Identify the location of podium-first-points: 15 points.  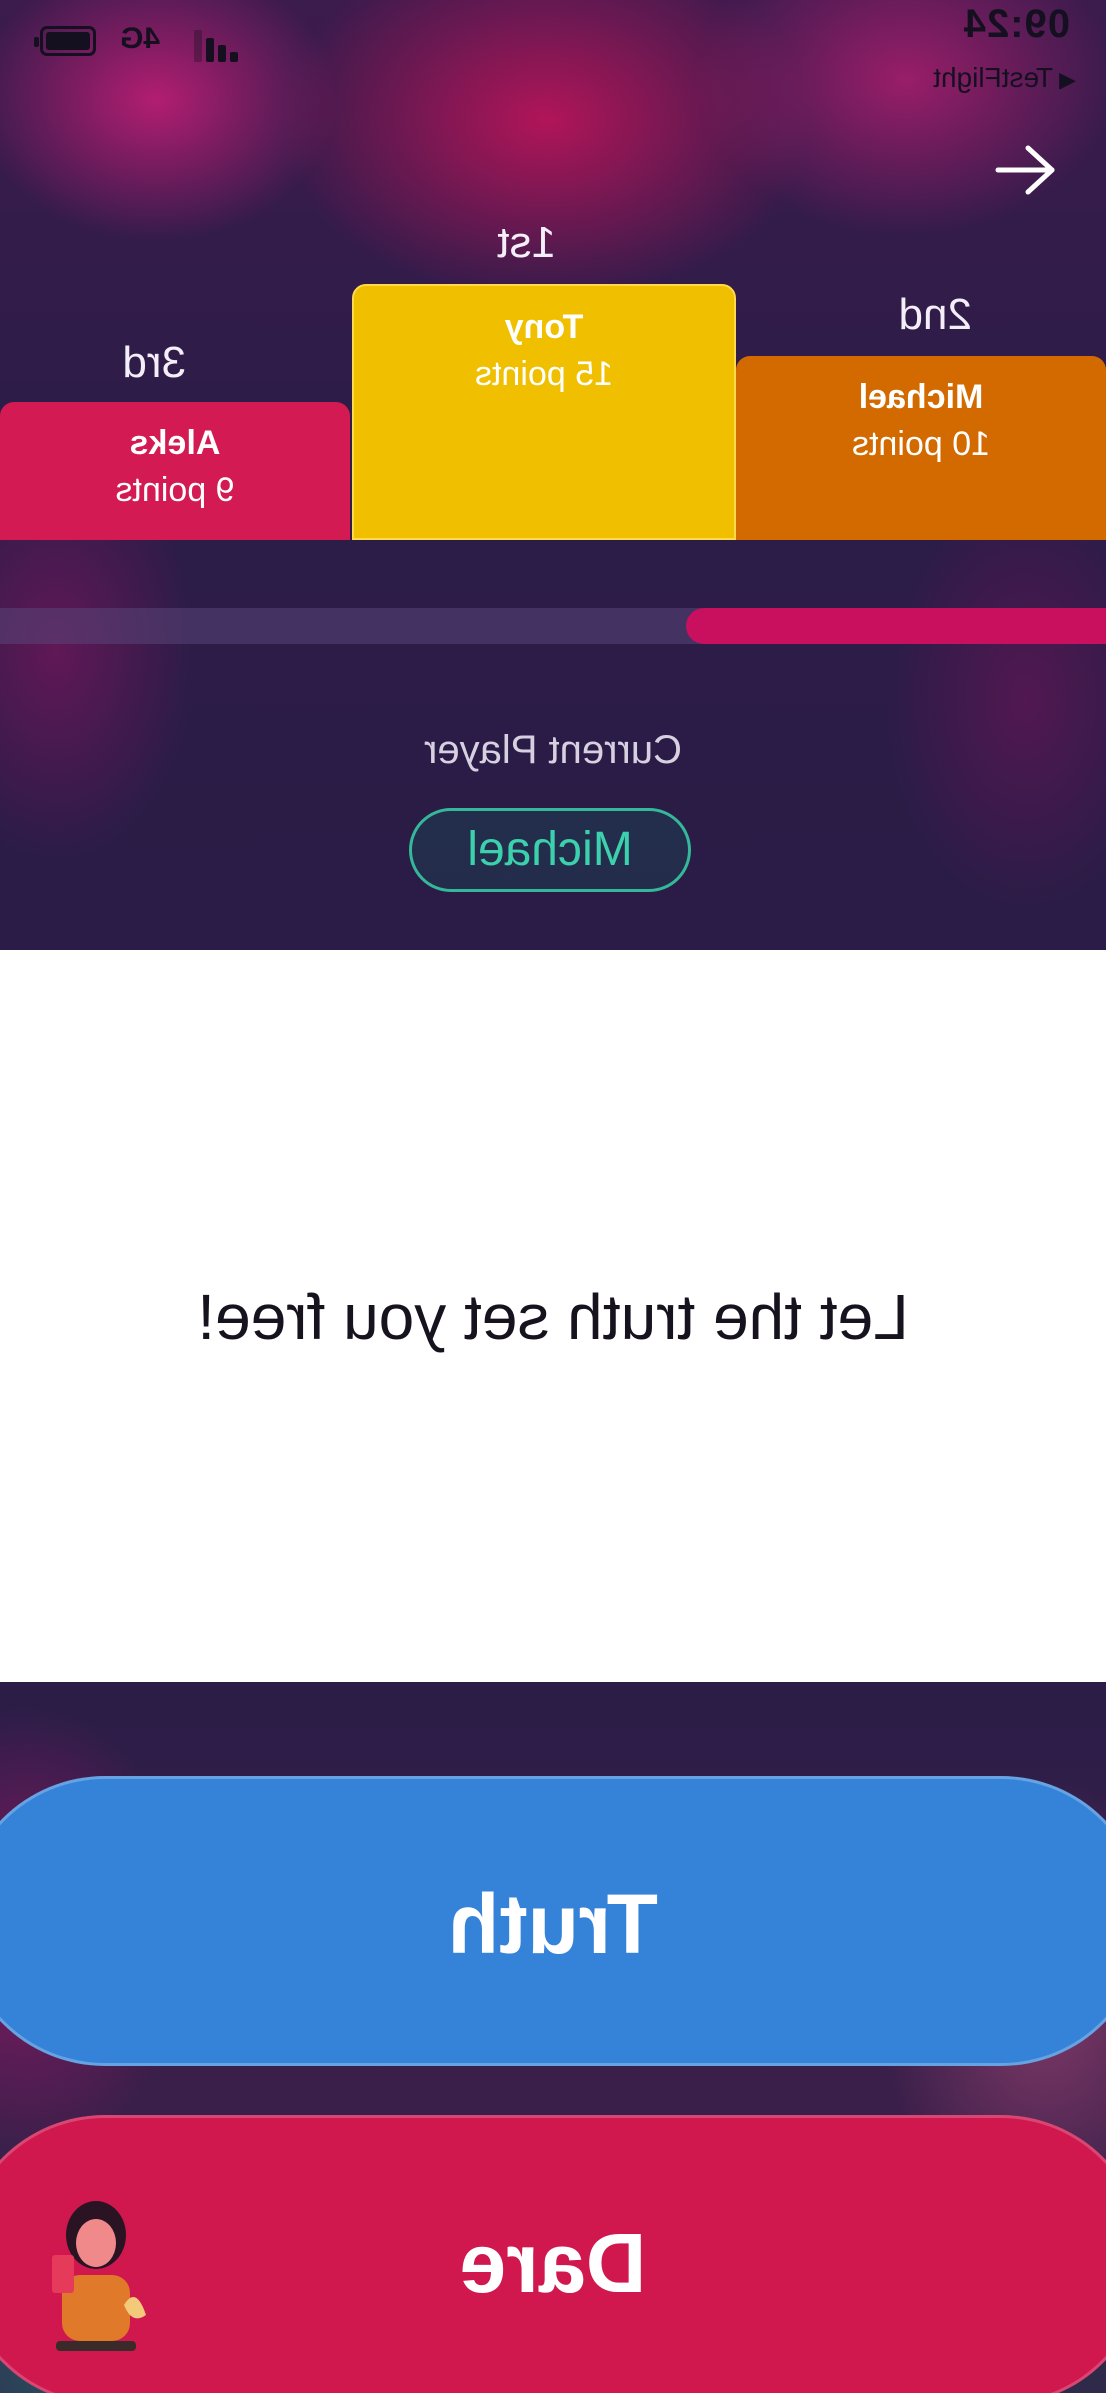
(544, 374).